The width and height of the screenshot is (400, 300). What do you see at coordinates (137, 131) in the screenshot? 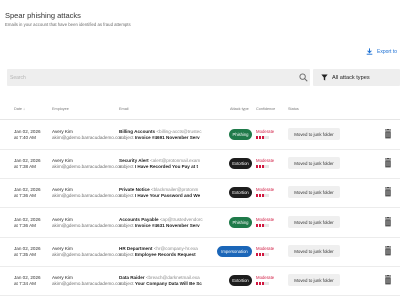
I see `sender-name: Billing Accounts` at bounding box center [137, 131].